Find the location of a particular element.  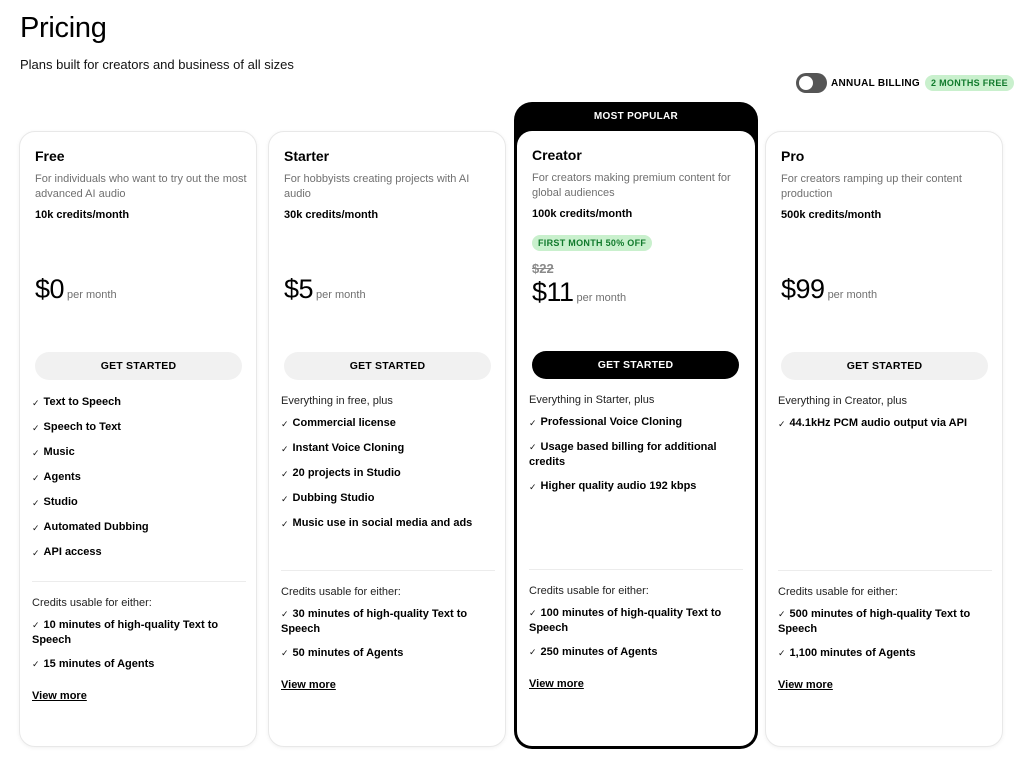

feature-item: ✓ 44.1kHz PCM audio output via API is located at coordinates (885, 424).